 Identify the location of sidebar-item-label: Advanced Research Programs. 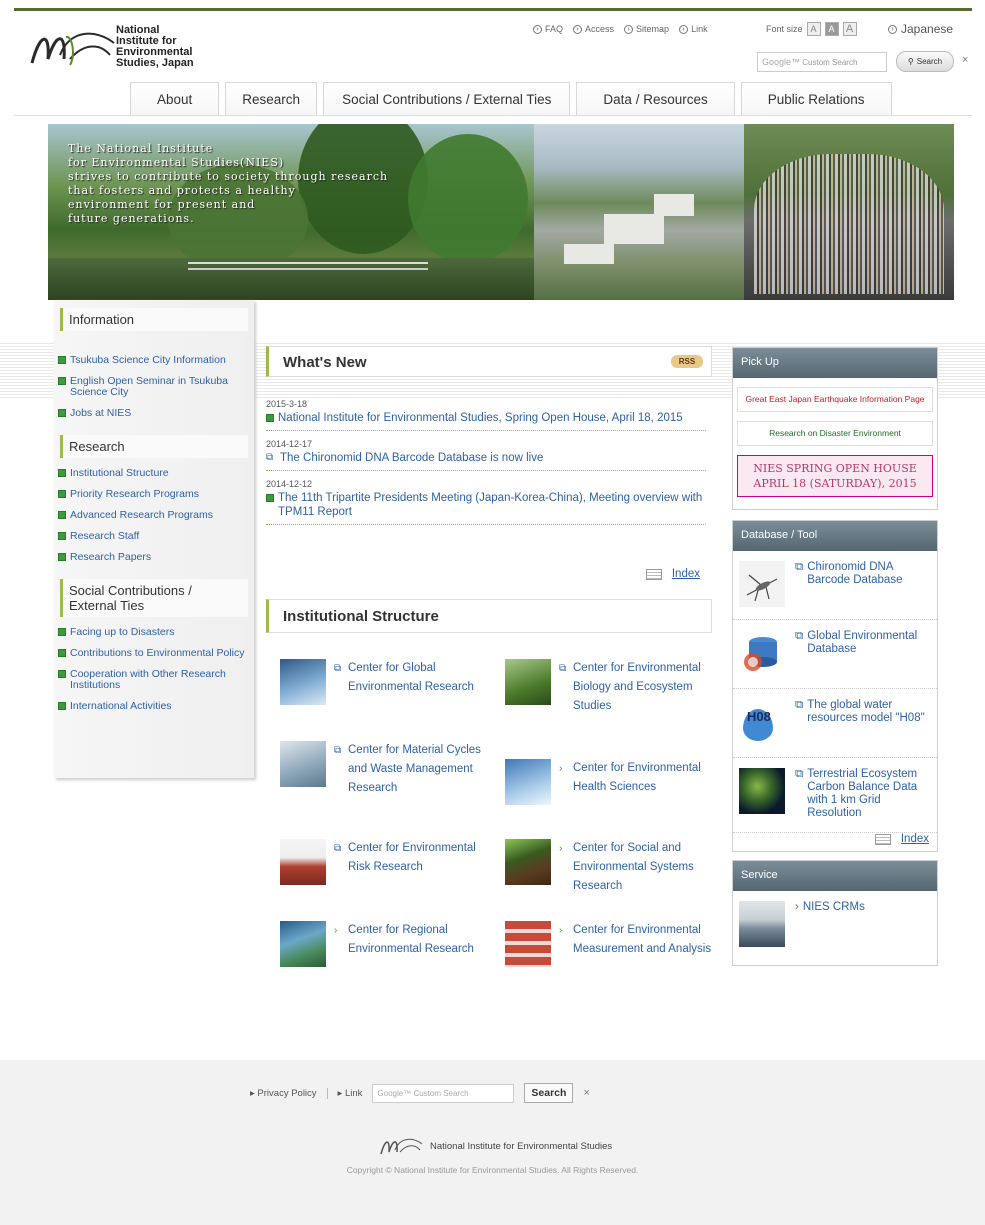
(141, 515).